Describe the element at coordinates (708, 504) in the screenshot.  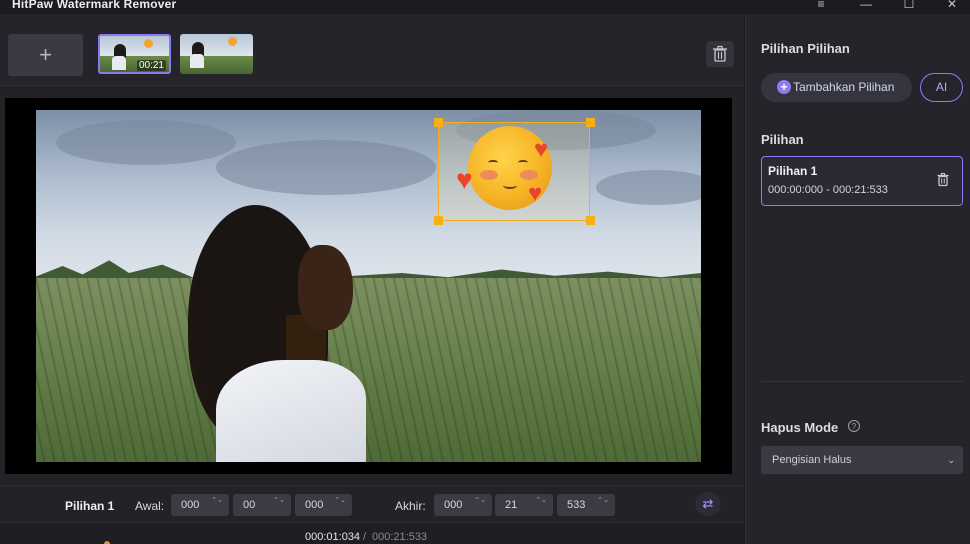
I see `swap-icon: ⇄` at that location.